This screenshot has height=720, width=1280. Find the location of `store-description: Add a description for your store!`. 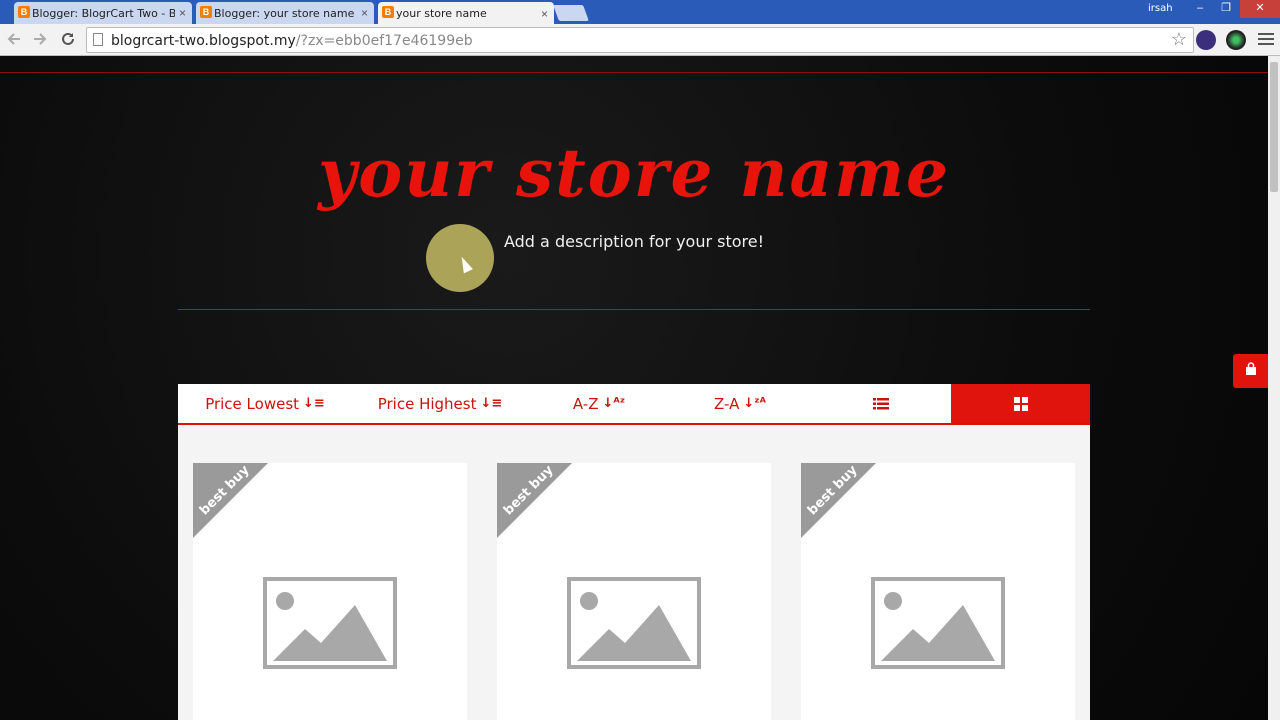

store-description: Add a description for your store! is located at coordinates (634, 241).